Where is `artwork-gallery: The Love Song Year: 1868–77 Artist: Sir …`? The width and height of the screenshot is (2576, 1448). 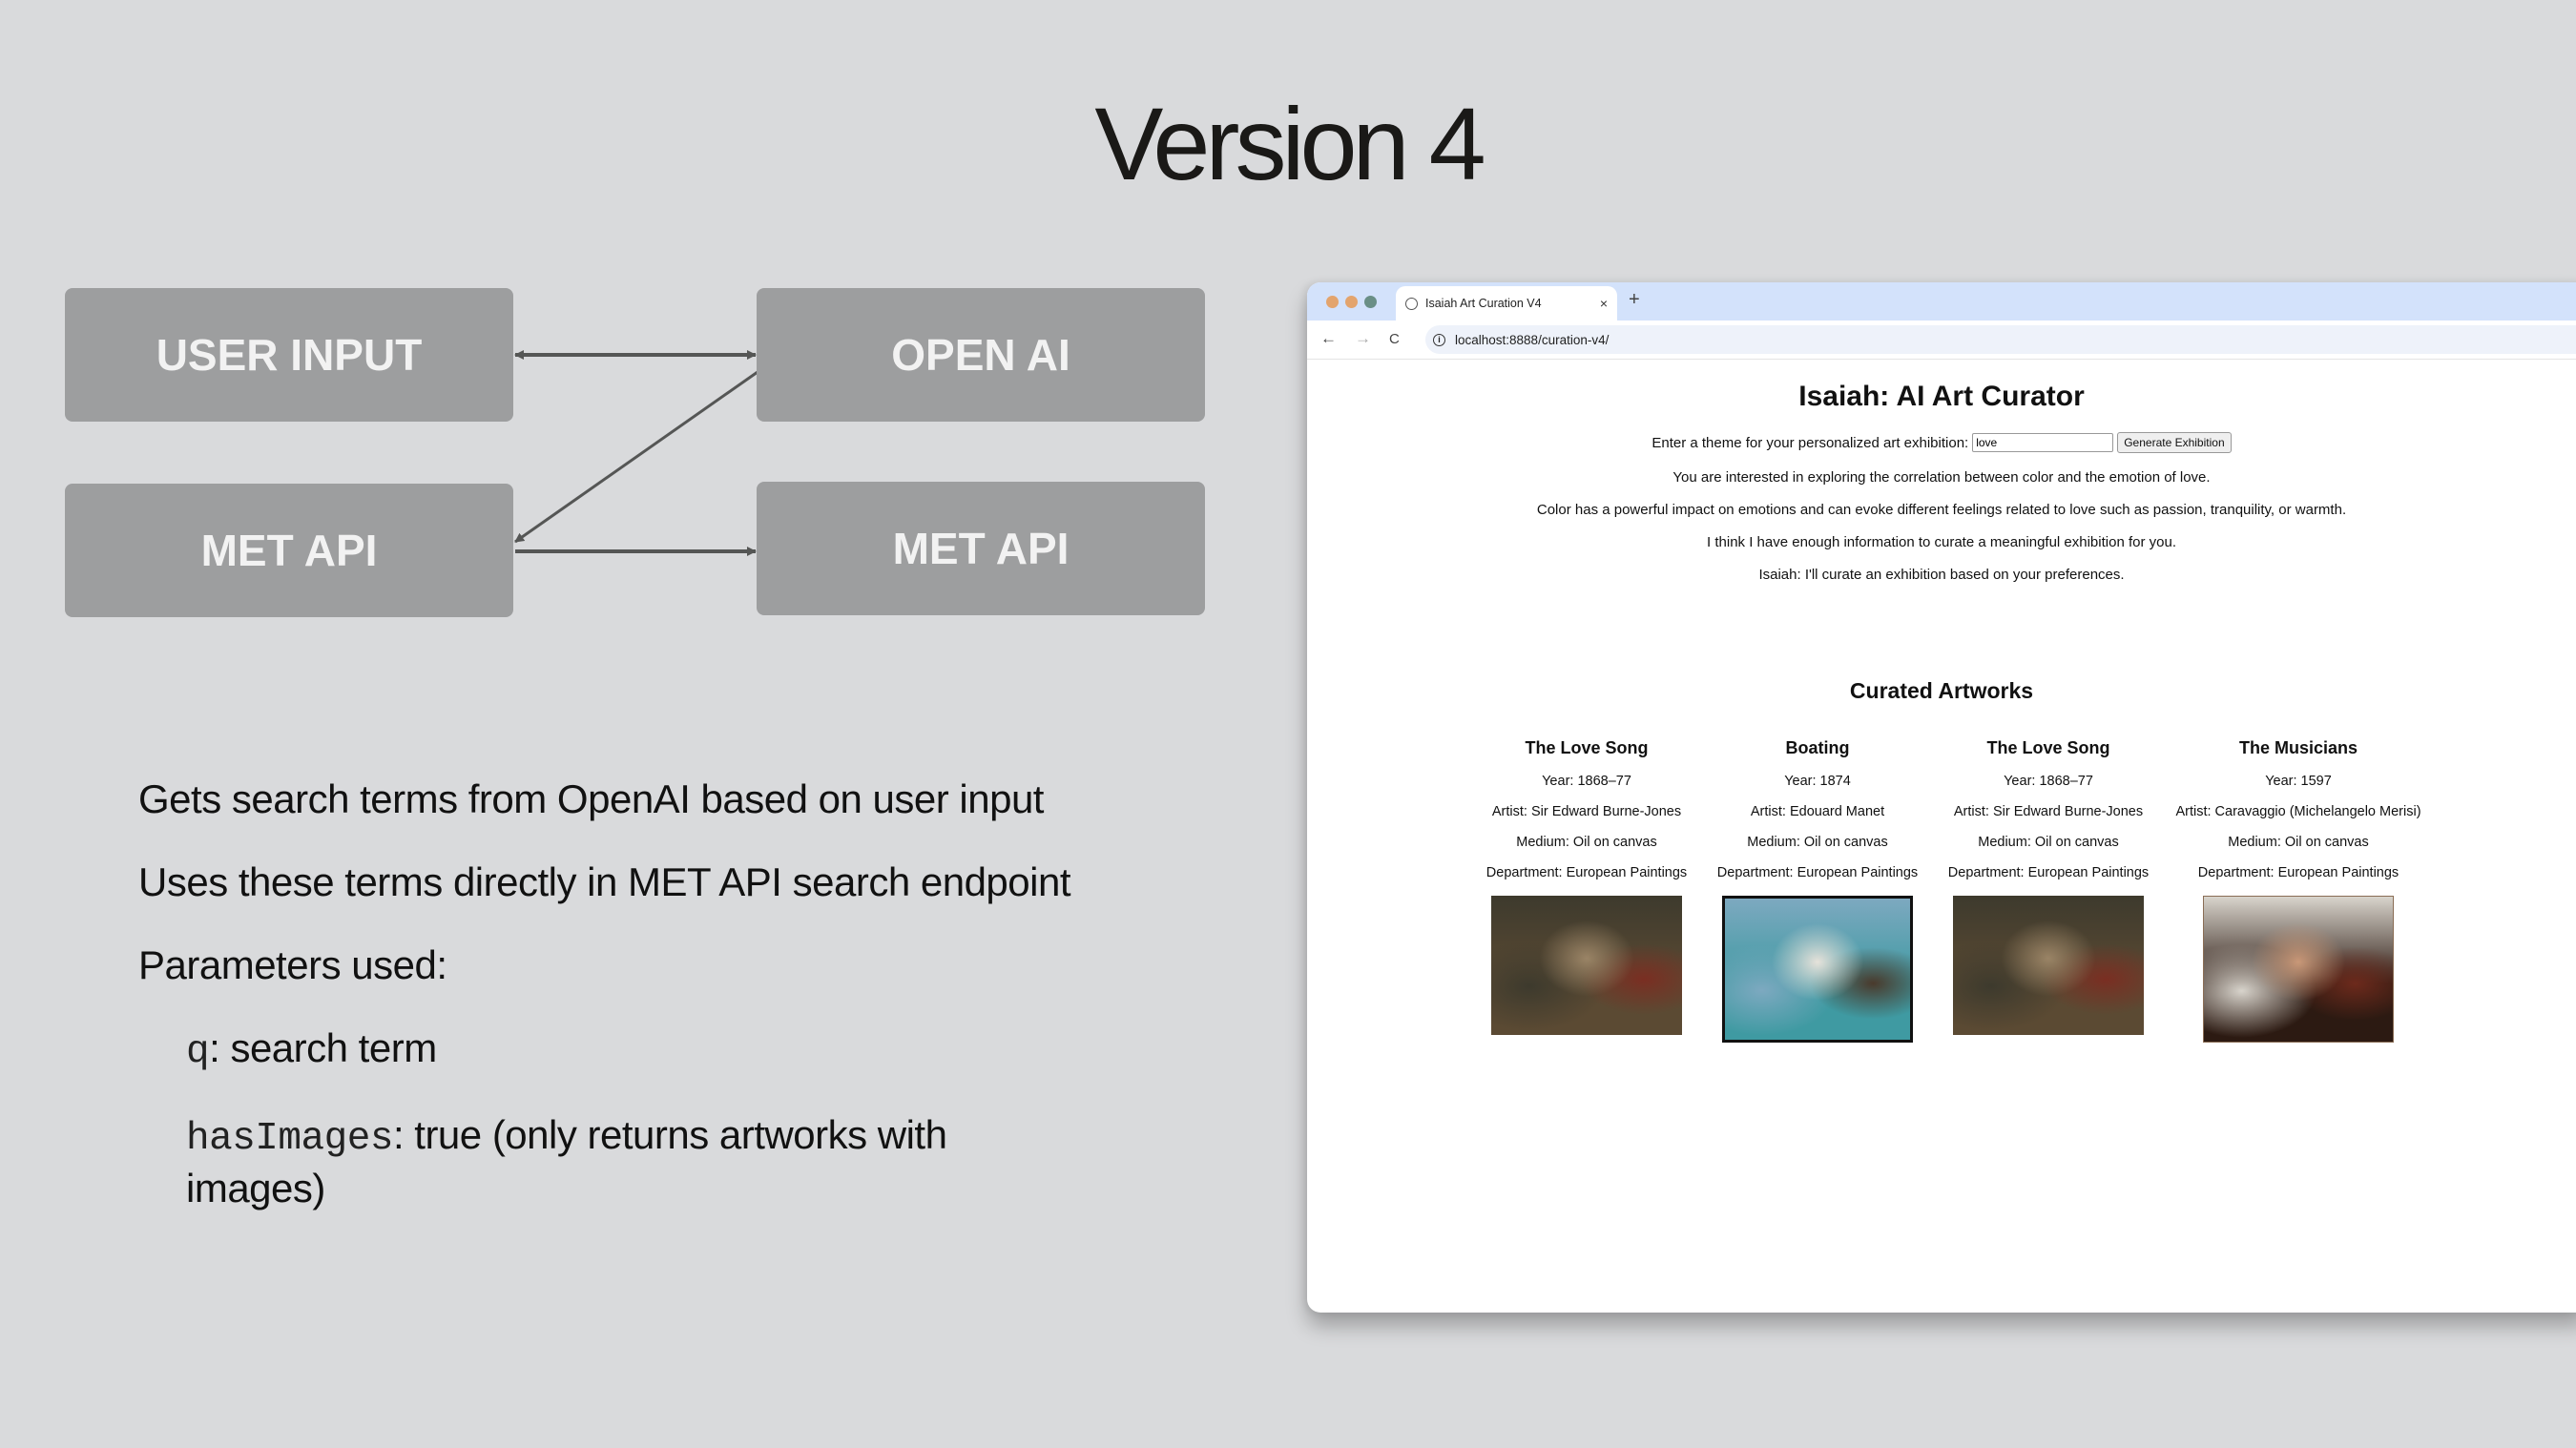 artwork-gallery: The Love Song Year: 1868–77 Artist: Sir … is located at coordinates (1952, 890).